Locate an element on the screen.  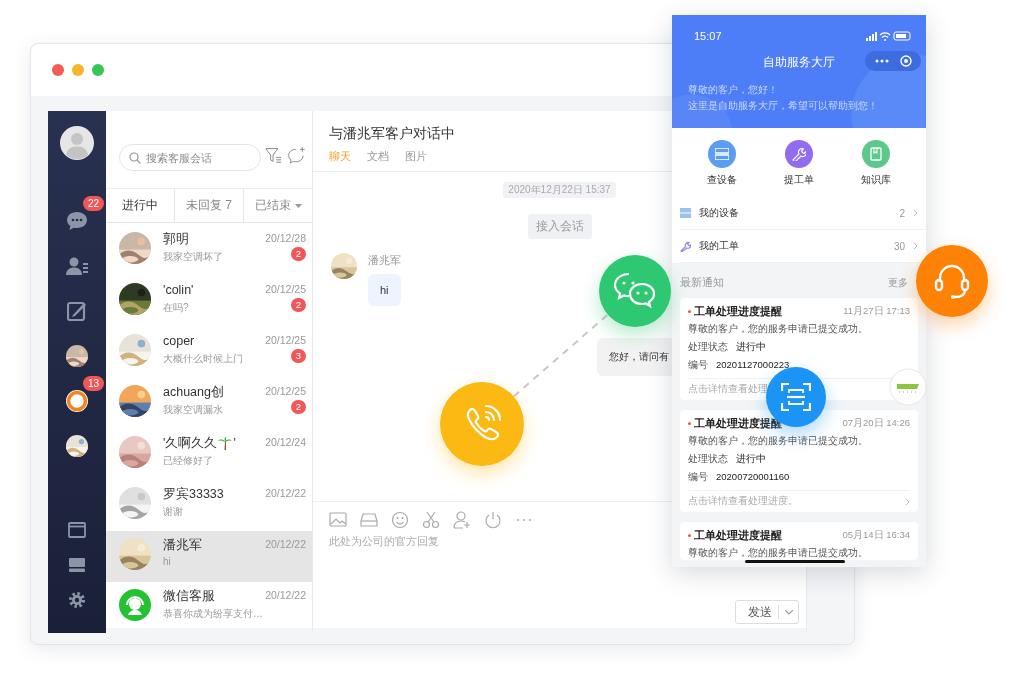
monitor-icon is located at coordinates (77, 564).